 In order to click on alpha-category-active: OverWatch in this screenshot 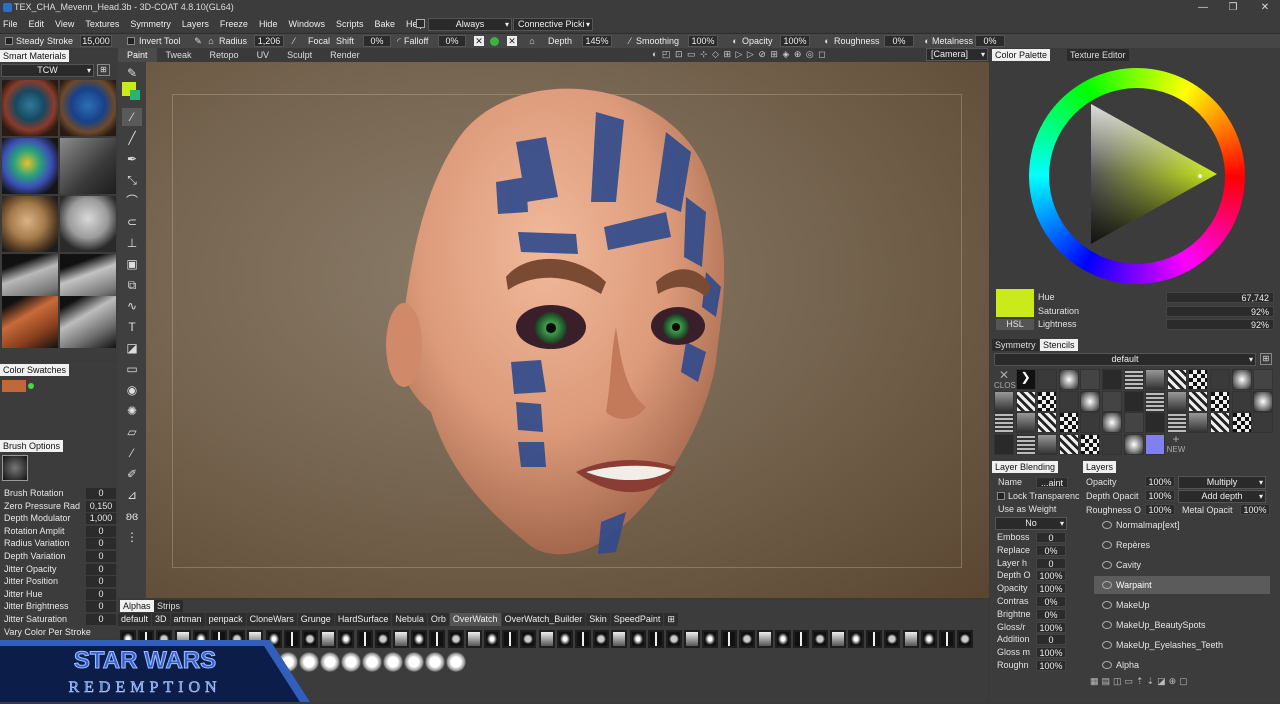, I will do `click(475, 619)`.